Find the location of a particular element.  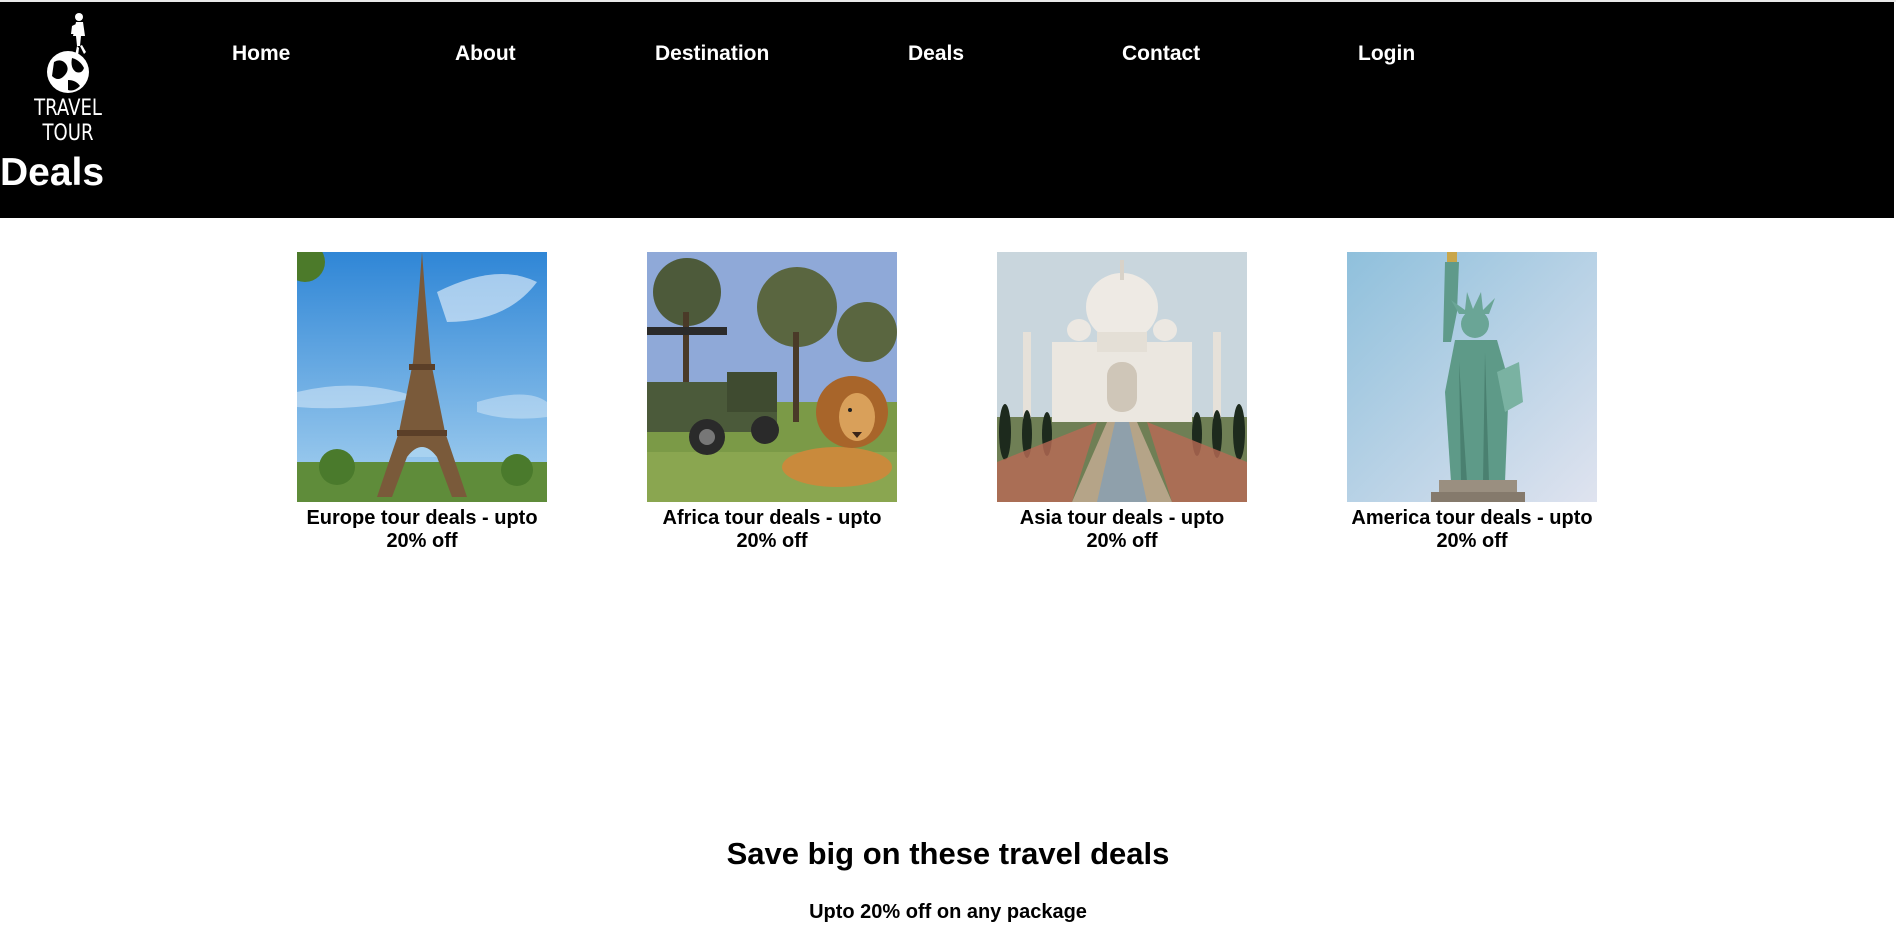

nav-about: About is located at coordinates (485, 54).